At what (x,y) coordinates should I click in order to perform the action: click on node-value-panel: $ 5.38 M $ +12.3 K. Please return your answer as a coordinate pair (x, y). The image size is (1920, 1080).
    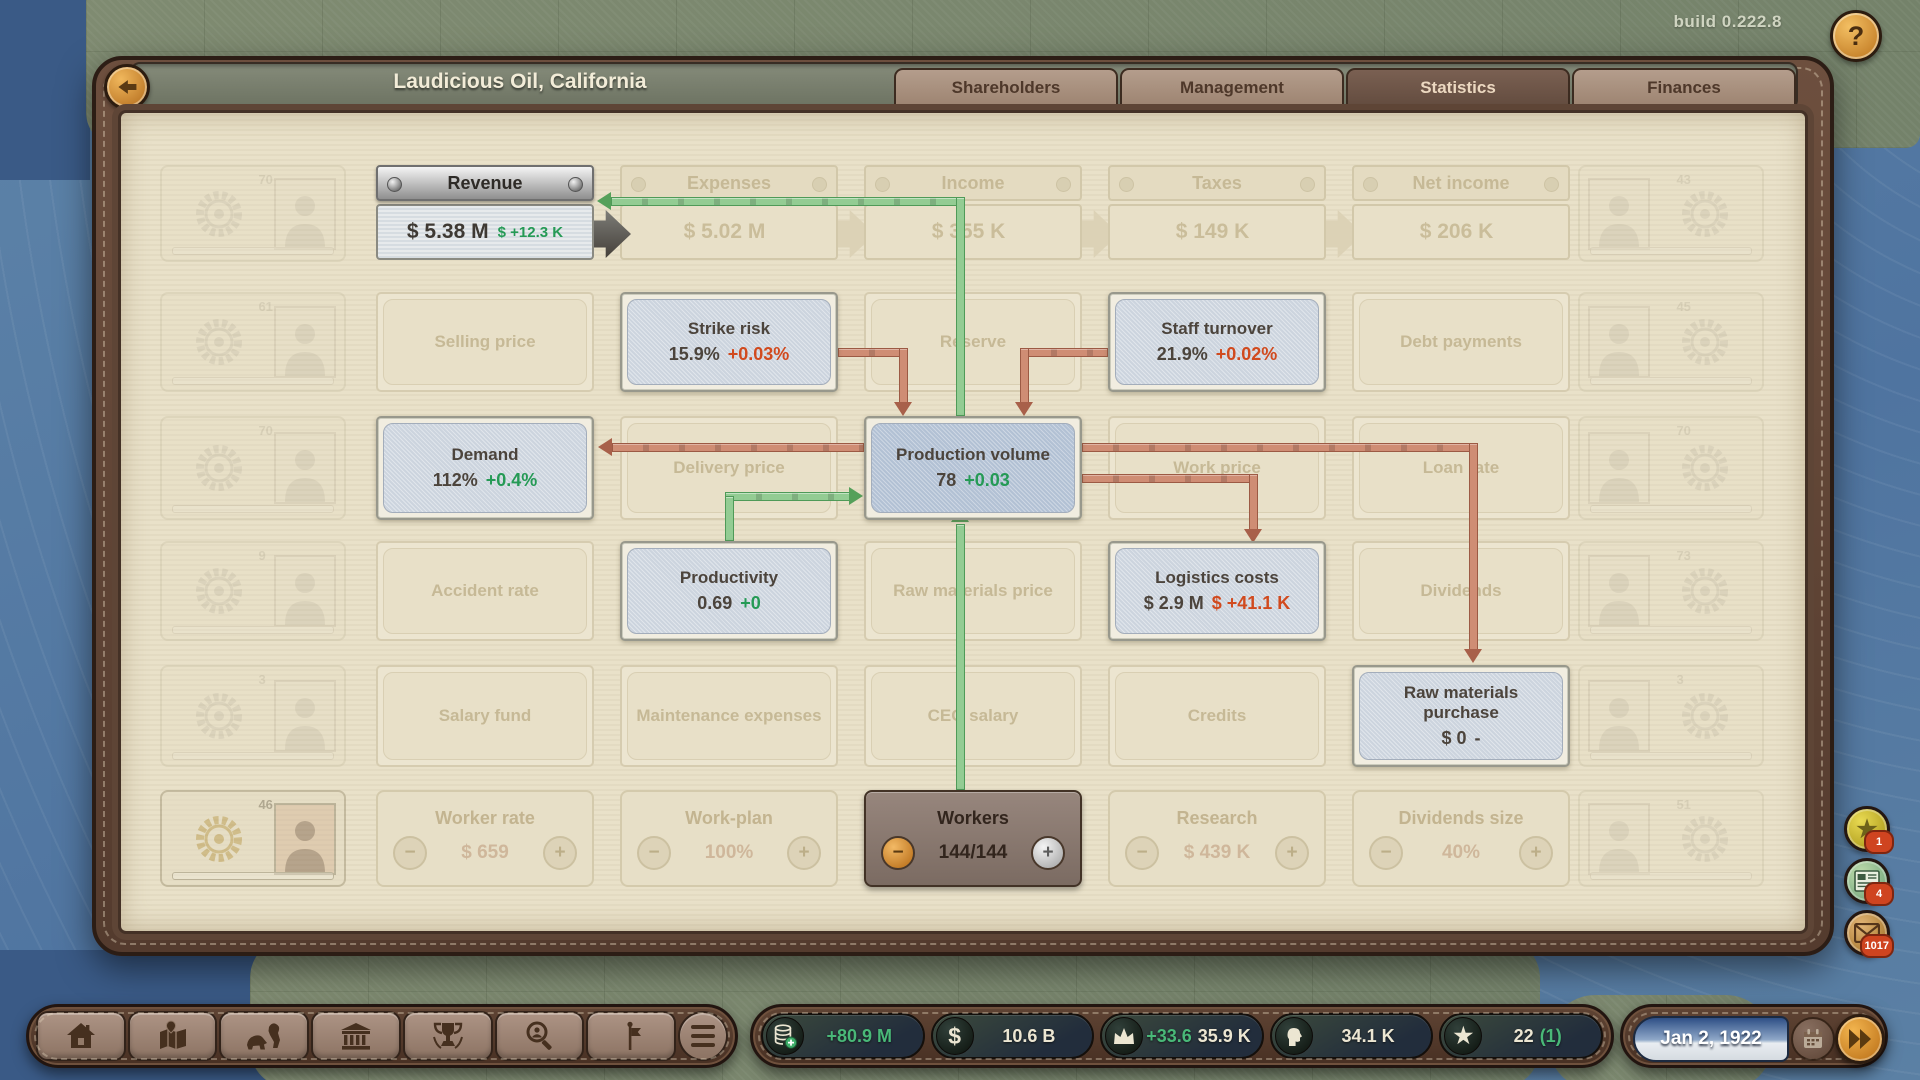
    Looking at the image, I should click on (485, 232).